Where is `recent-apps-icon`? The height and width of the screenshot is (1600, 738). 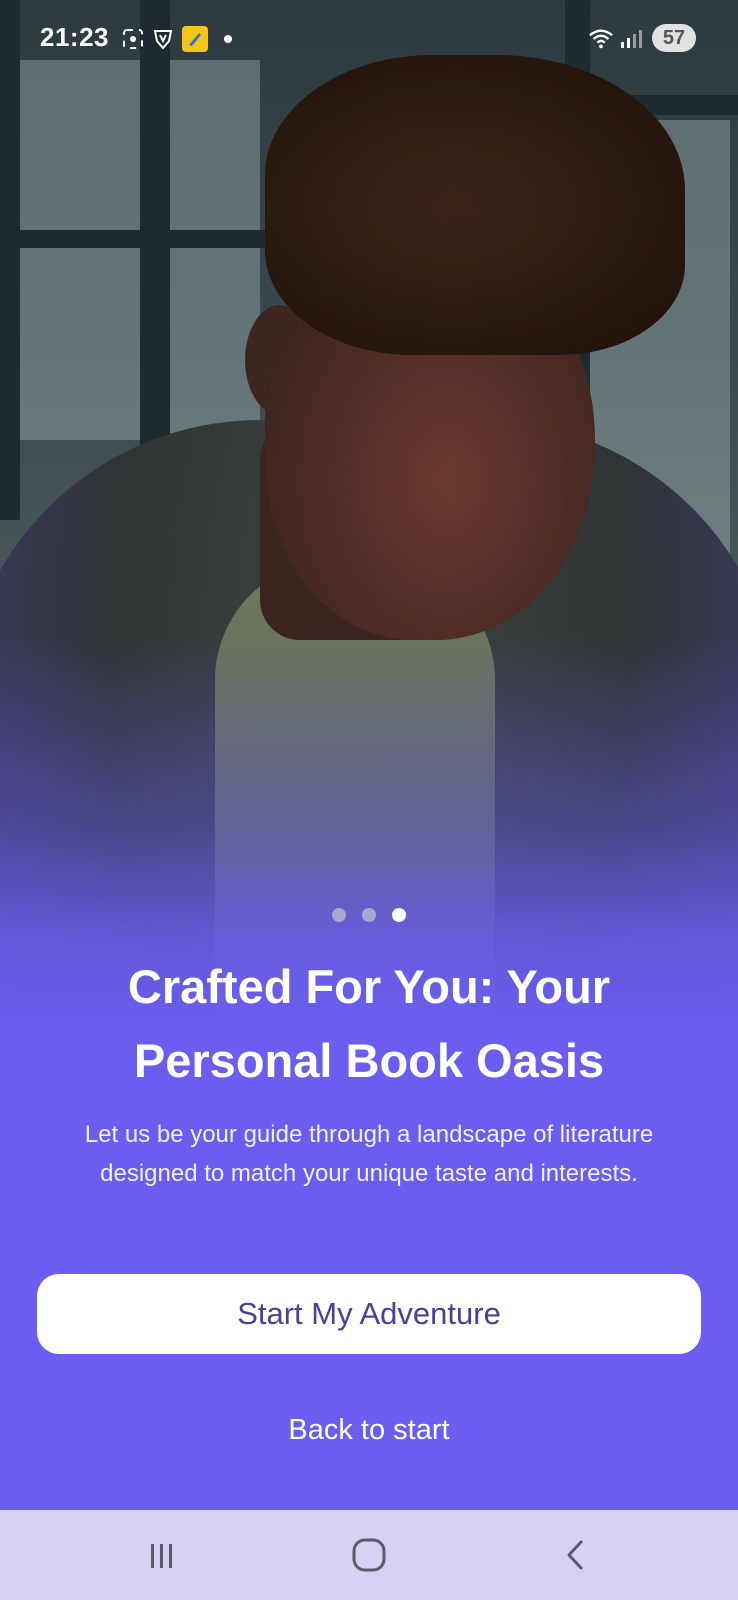 recent-apps-icon is located at coordinates (162, 1555).